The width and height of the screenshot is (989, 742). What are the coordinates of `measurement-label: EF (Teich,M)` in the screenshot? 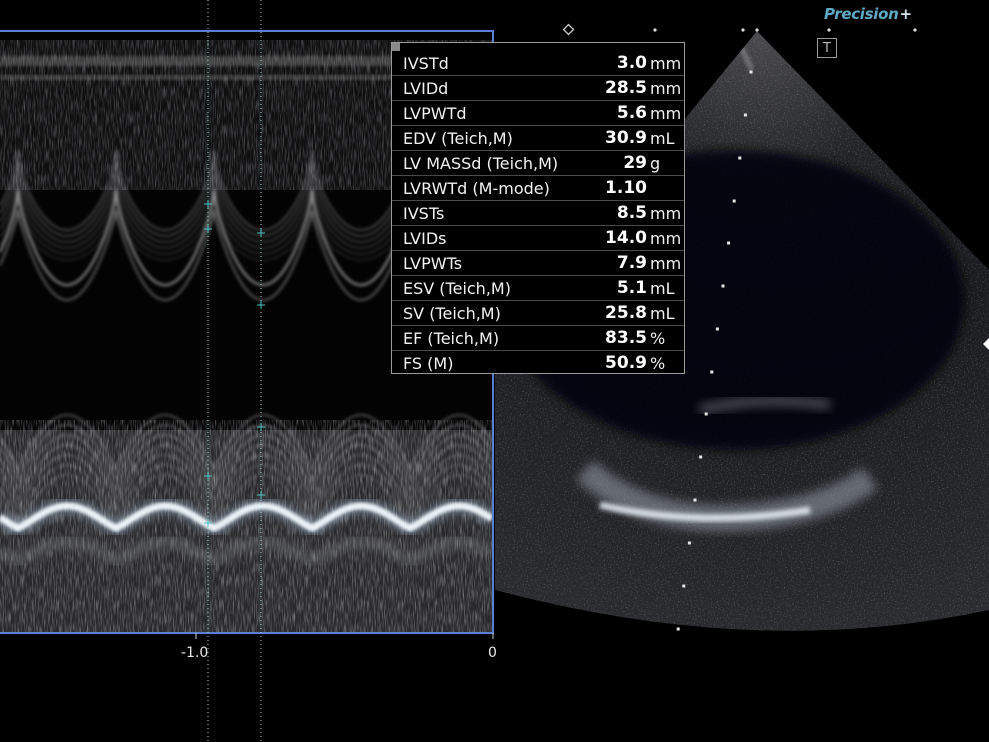 It's located at (451, 338).